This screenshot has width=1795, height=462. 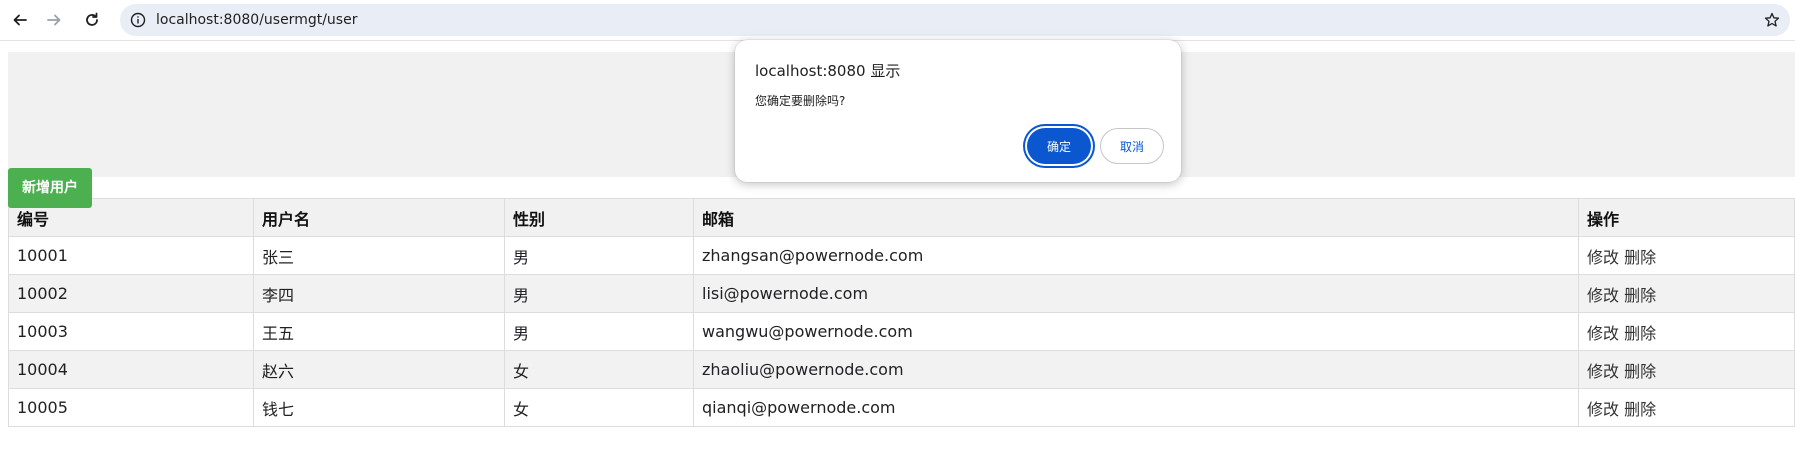 I want to click on cell-id: 10004, so click(x=131, y=369).